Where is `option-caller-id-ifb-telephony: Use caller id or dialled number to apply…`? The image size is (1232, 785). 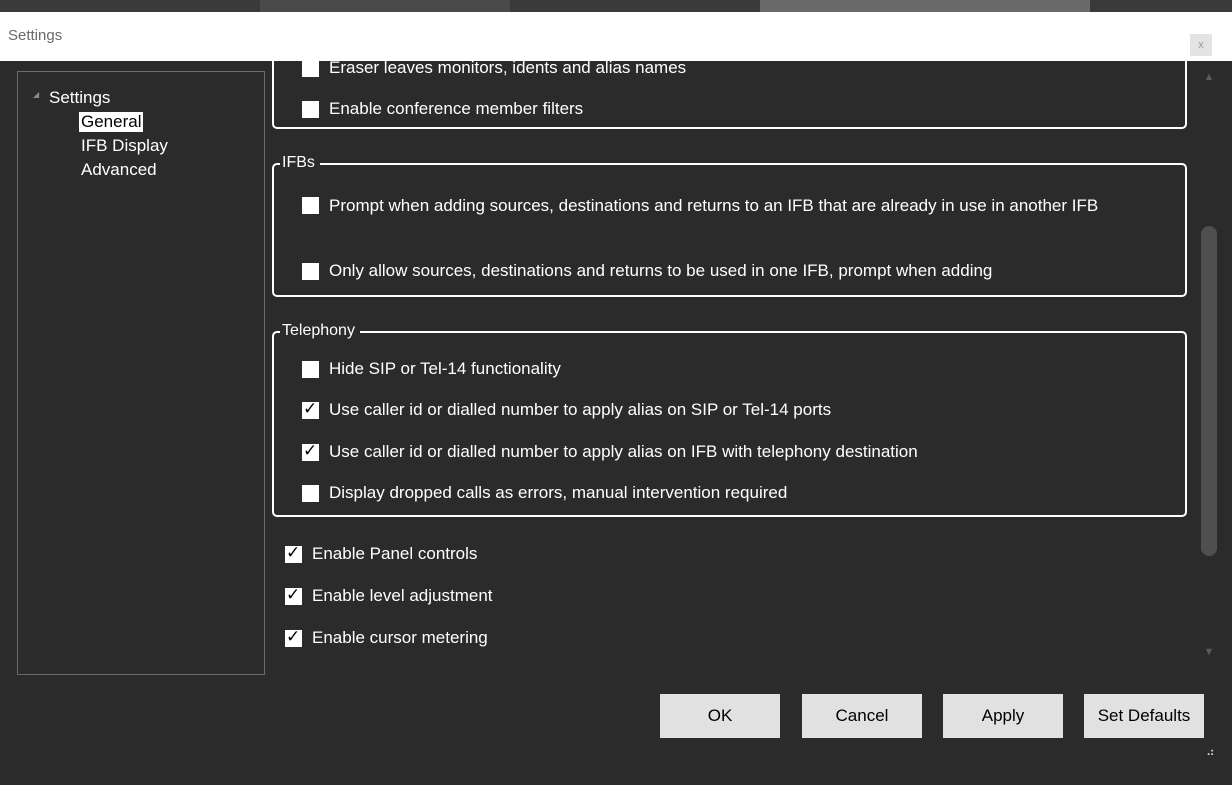
option-caller-id-ifb-telephony: Use caller id or dialled number to apply… is located at coordinates (610, 451).